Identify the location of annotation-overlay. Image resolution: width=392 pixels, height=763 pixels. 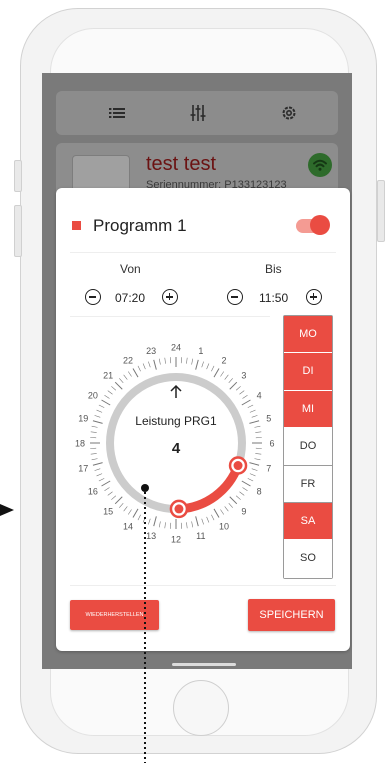
(74, 623).